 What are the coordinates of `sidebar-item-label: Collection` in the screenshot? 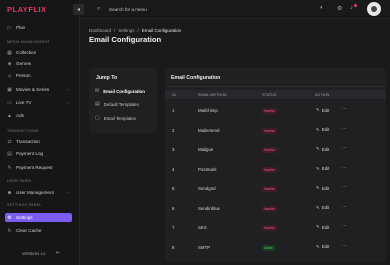 It's located at (26, 52).